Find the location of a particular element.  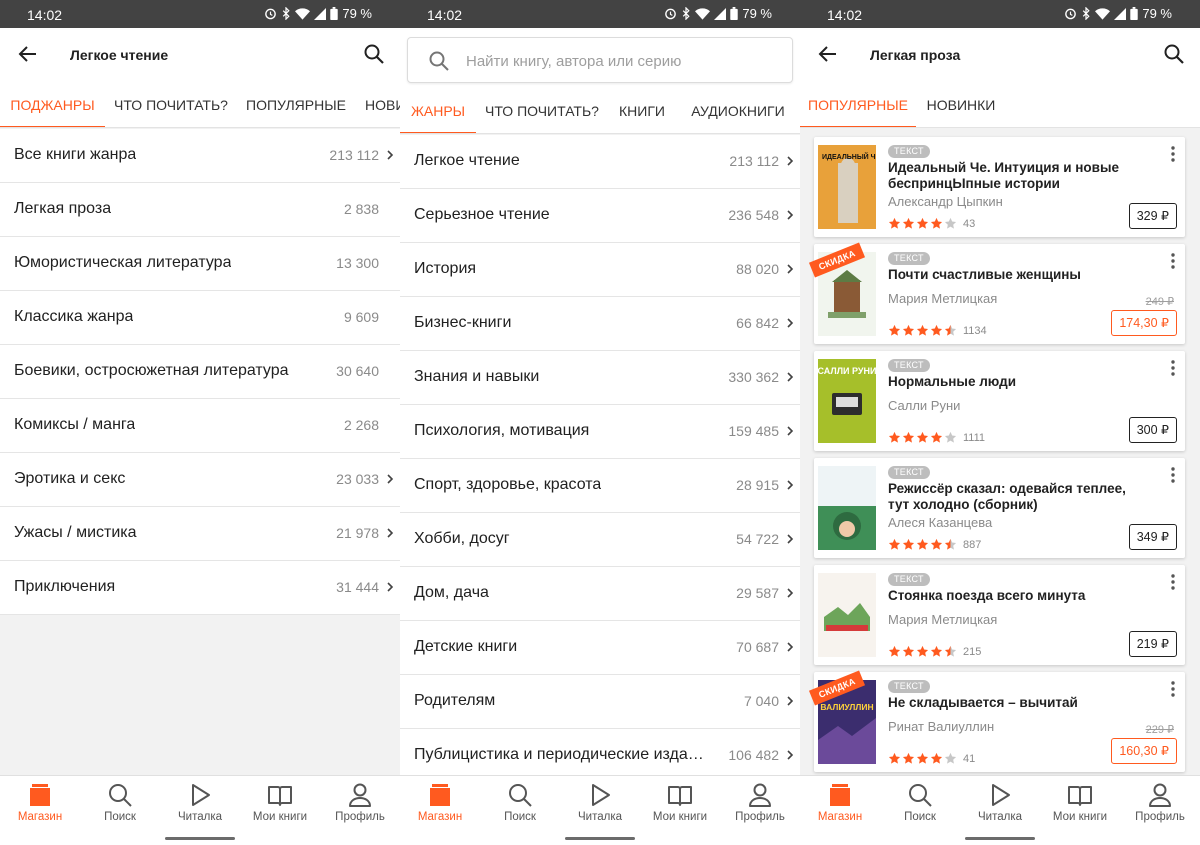

play-icon is located at coordinates (201, 795).